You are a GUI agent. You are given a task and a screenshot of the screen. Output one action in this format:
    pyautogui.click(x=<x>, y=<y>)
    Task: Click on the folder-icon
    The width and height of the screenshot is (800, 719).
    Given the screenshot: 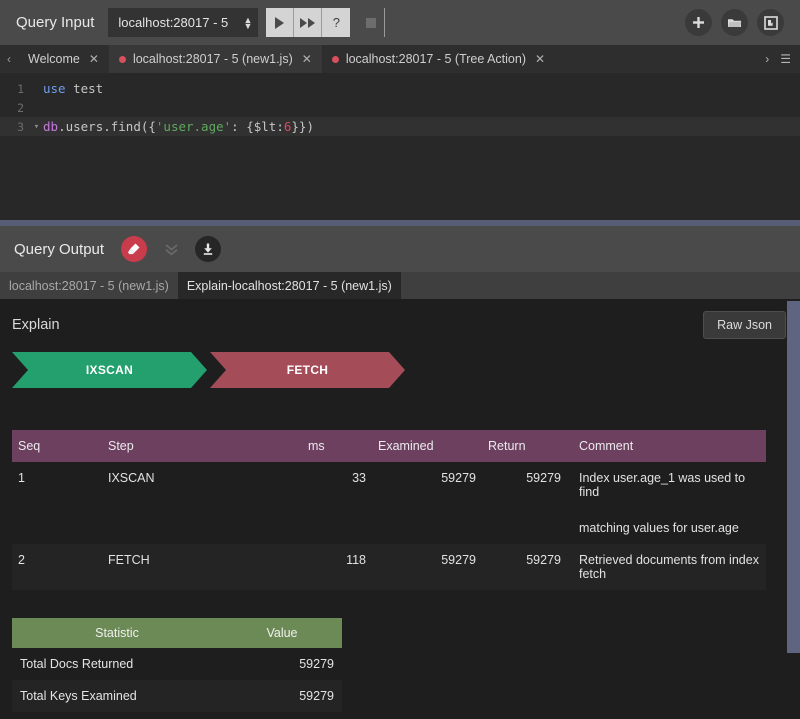 What is the action you would take?
    pyautogui.click(x=735, y=23)
    